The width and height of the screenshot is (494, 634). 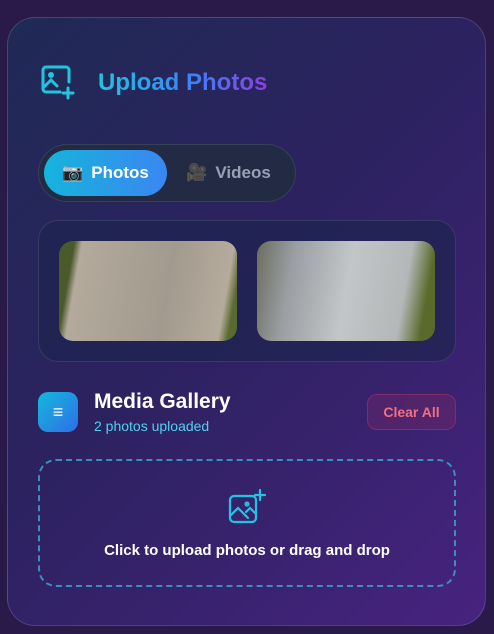 What do you see at coordinates (197, 172) in the screenshot?
I see `video-camera-icon: 🎥` at bounding box center [197, 172].